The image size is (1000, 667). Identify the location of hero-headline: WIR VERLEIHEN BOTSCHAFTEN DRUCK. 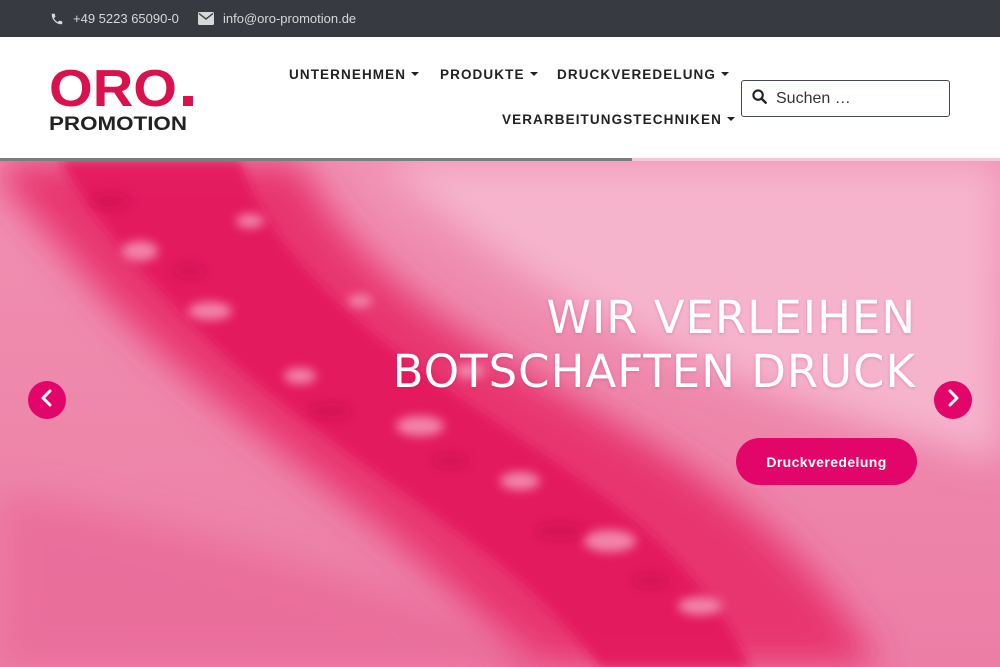
(654, 345).